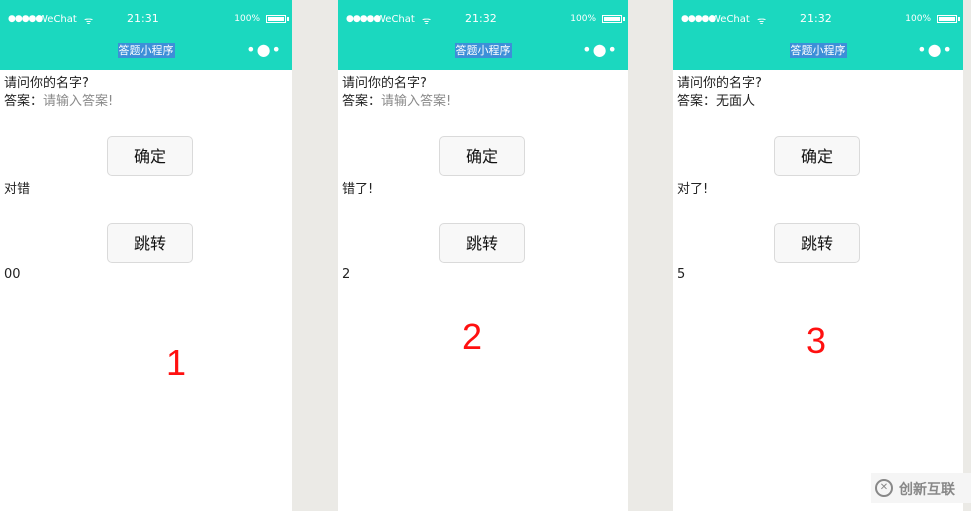 The height and width of the screenshot is (511, 971). Describe the element at coordinates (12, 274) in the screenshot. I see `counter-text: 00` at that location.